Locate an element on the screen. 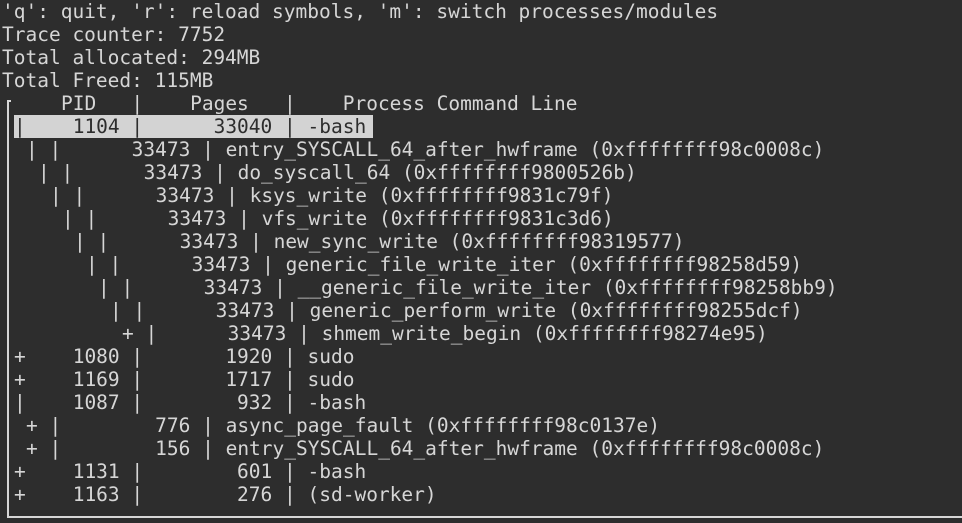 Image resolution: width=962 pixels, height=523 pixels. table-row: + 1163 | 276 | (sd-worker) is located at coordinates (225, 494).